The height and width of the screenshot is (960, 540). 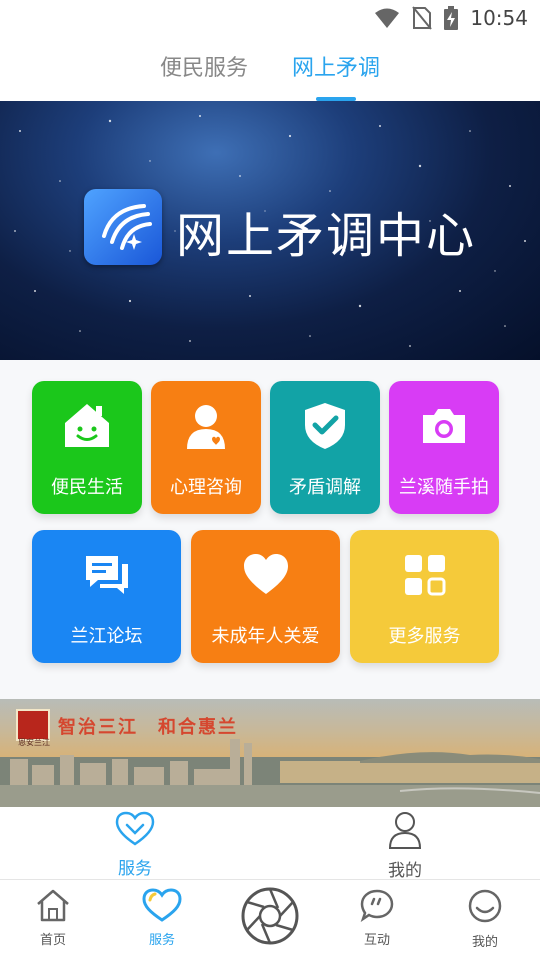 I want to click on bottom-nav-label: 首页, so click(x=52, y=939).